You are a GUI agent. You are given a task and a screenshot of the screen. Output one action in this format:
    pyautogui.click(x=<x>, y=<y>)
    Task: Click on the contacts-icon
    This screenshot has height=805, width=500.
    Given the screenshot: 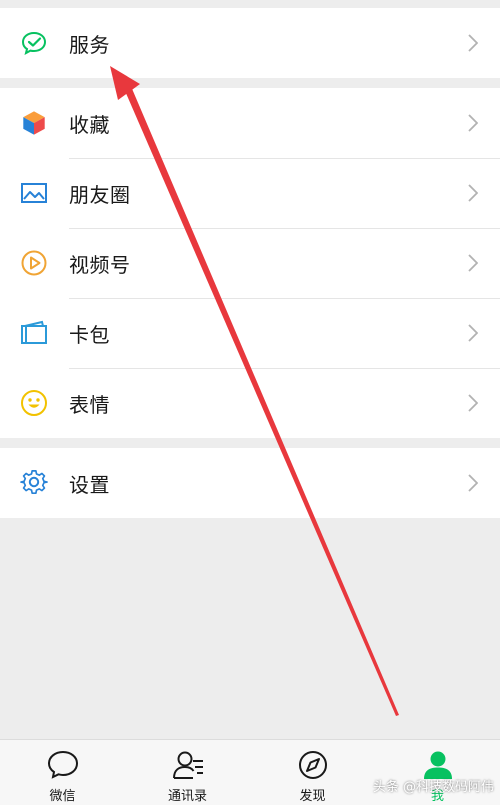 What is the action you would take?
    pyautogui.click(x=188, y=765)
    